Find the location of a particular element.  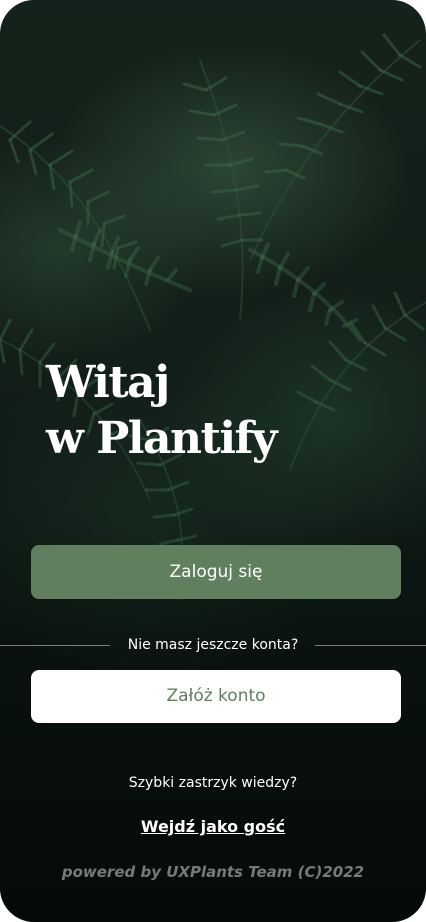

welcome-title: Witaj w Plantify is located at coordinates (162, 411).